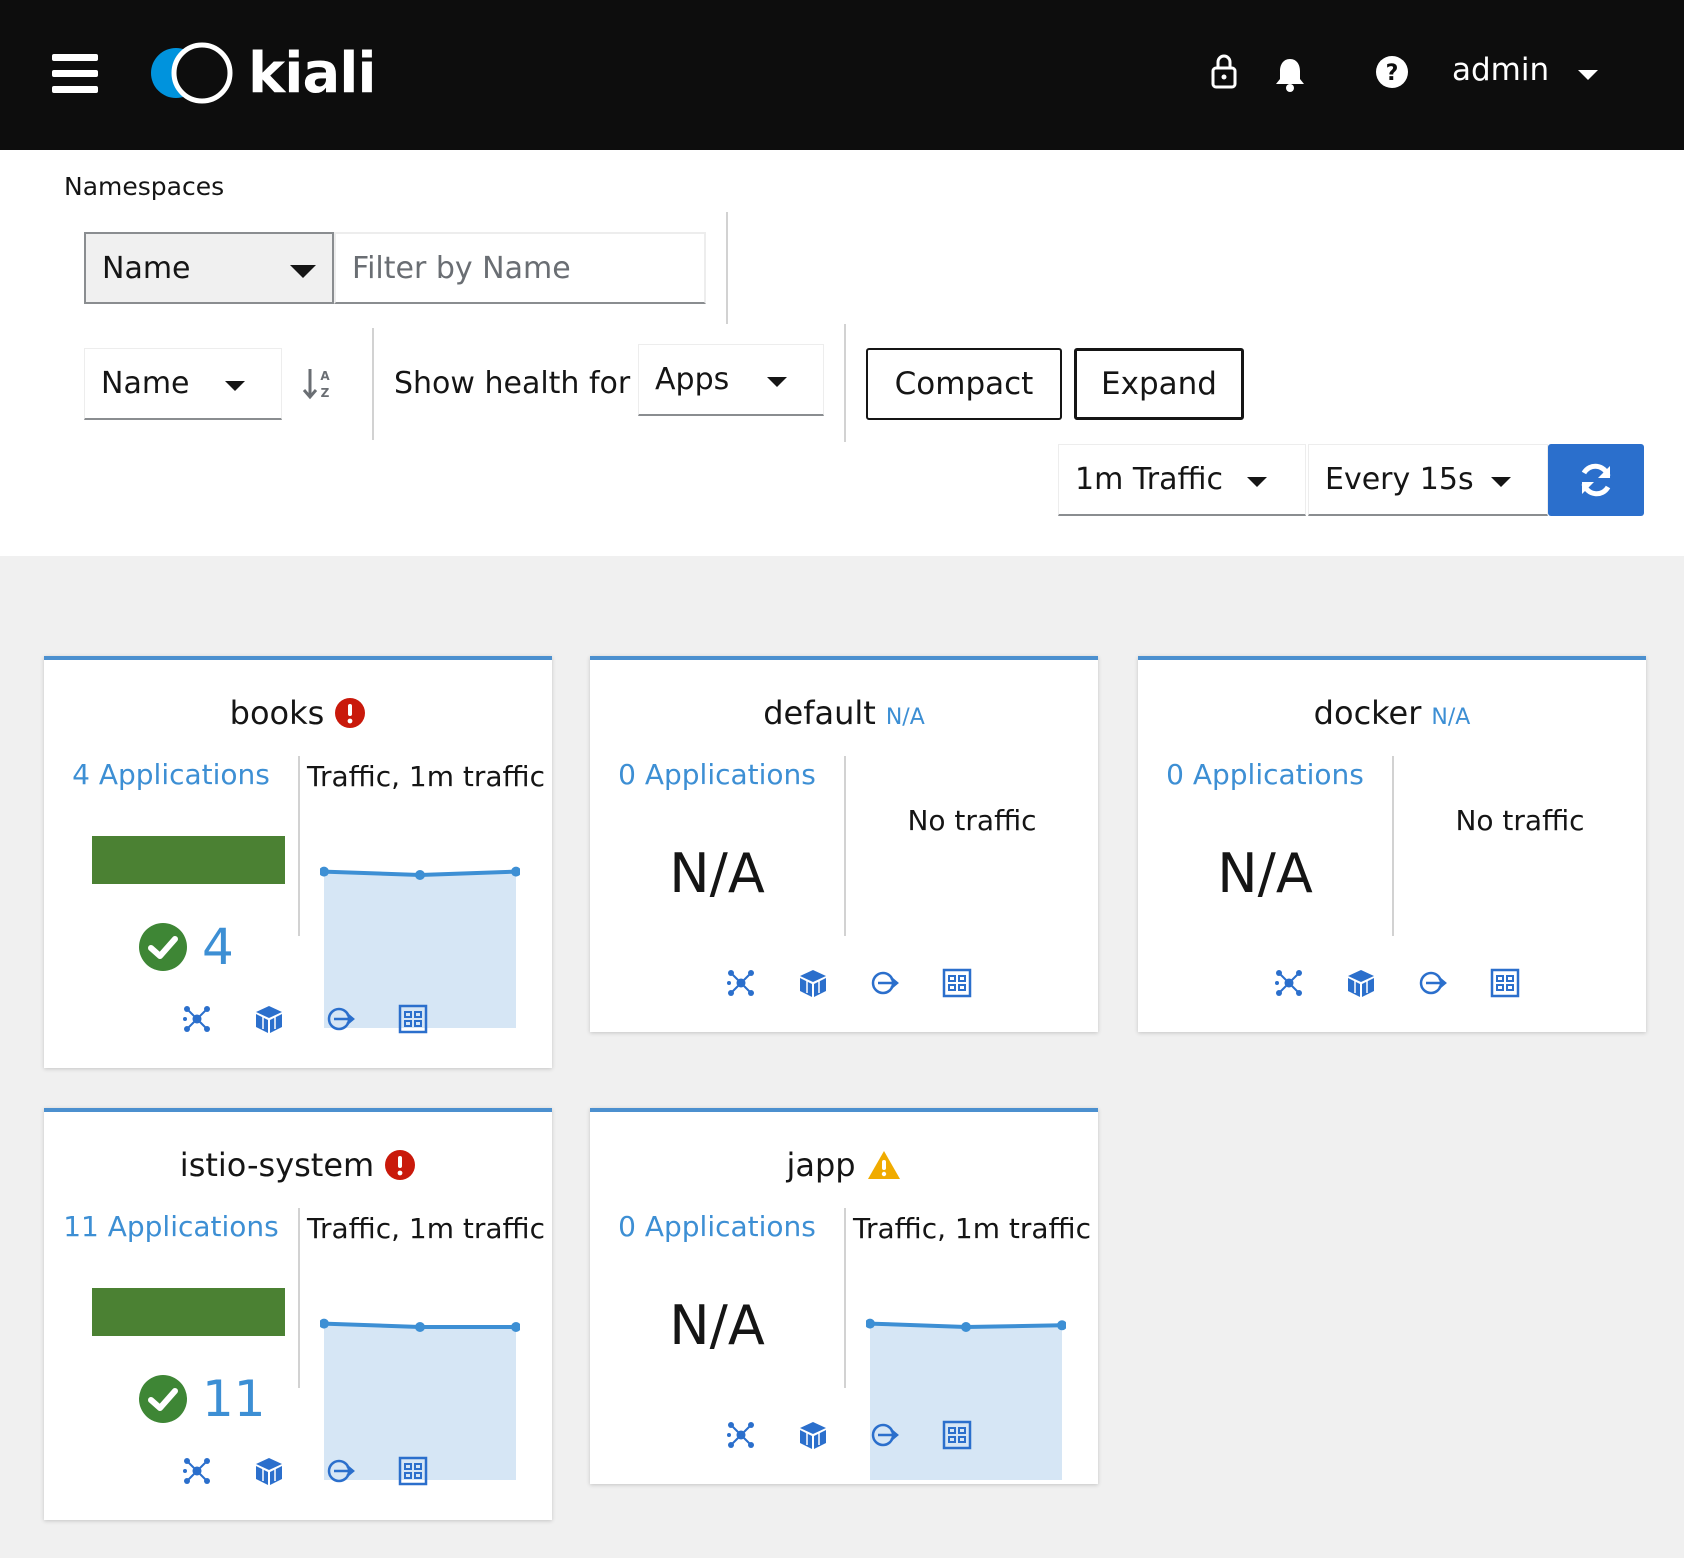  Describe the element at coordinates (209, 268) in the screenshot. I see `filter-type-select: Name` at that location.